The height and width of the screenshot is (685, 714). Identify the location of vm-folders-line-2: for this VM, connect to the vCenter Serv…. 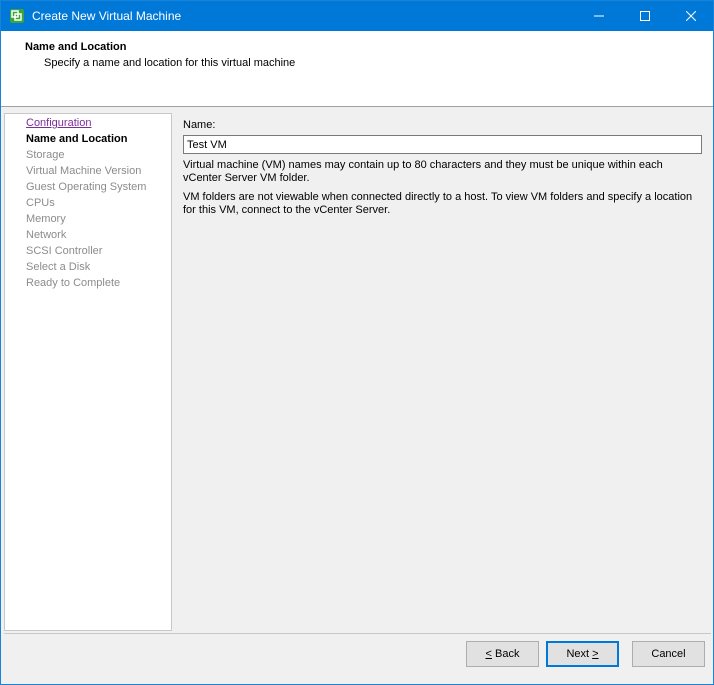
(287, 210).